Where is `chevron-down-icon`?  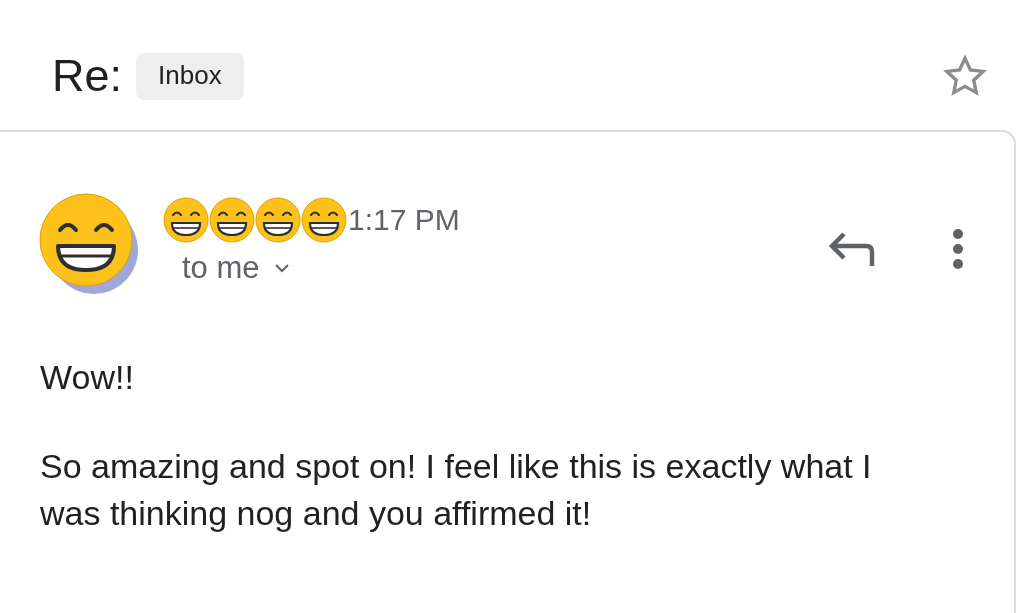 chevron-down-icon is located at coordinates (281, 268).